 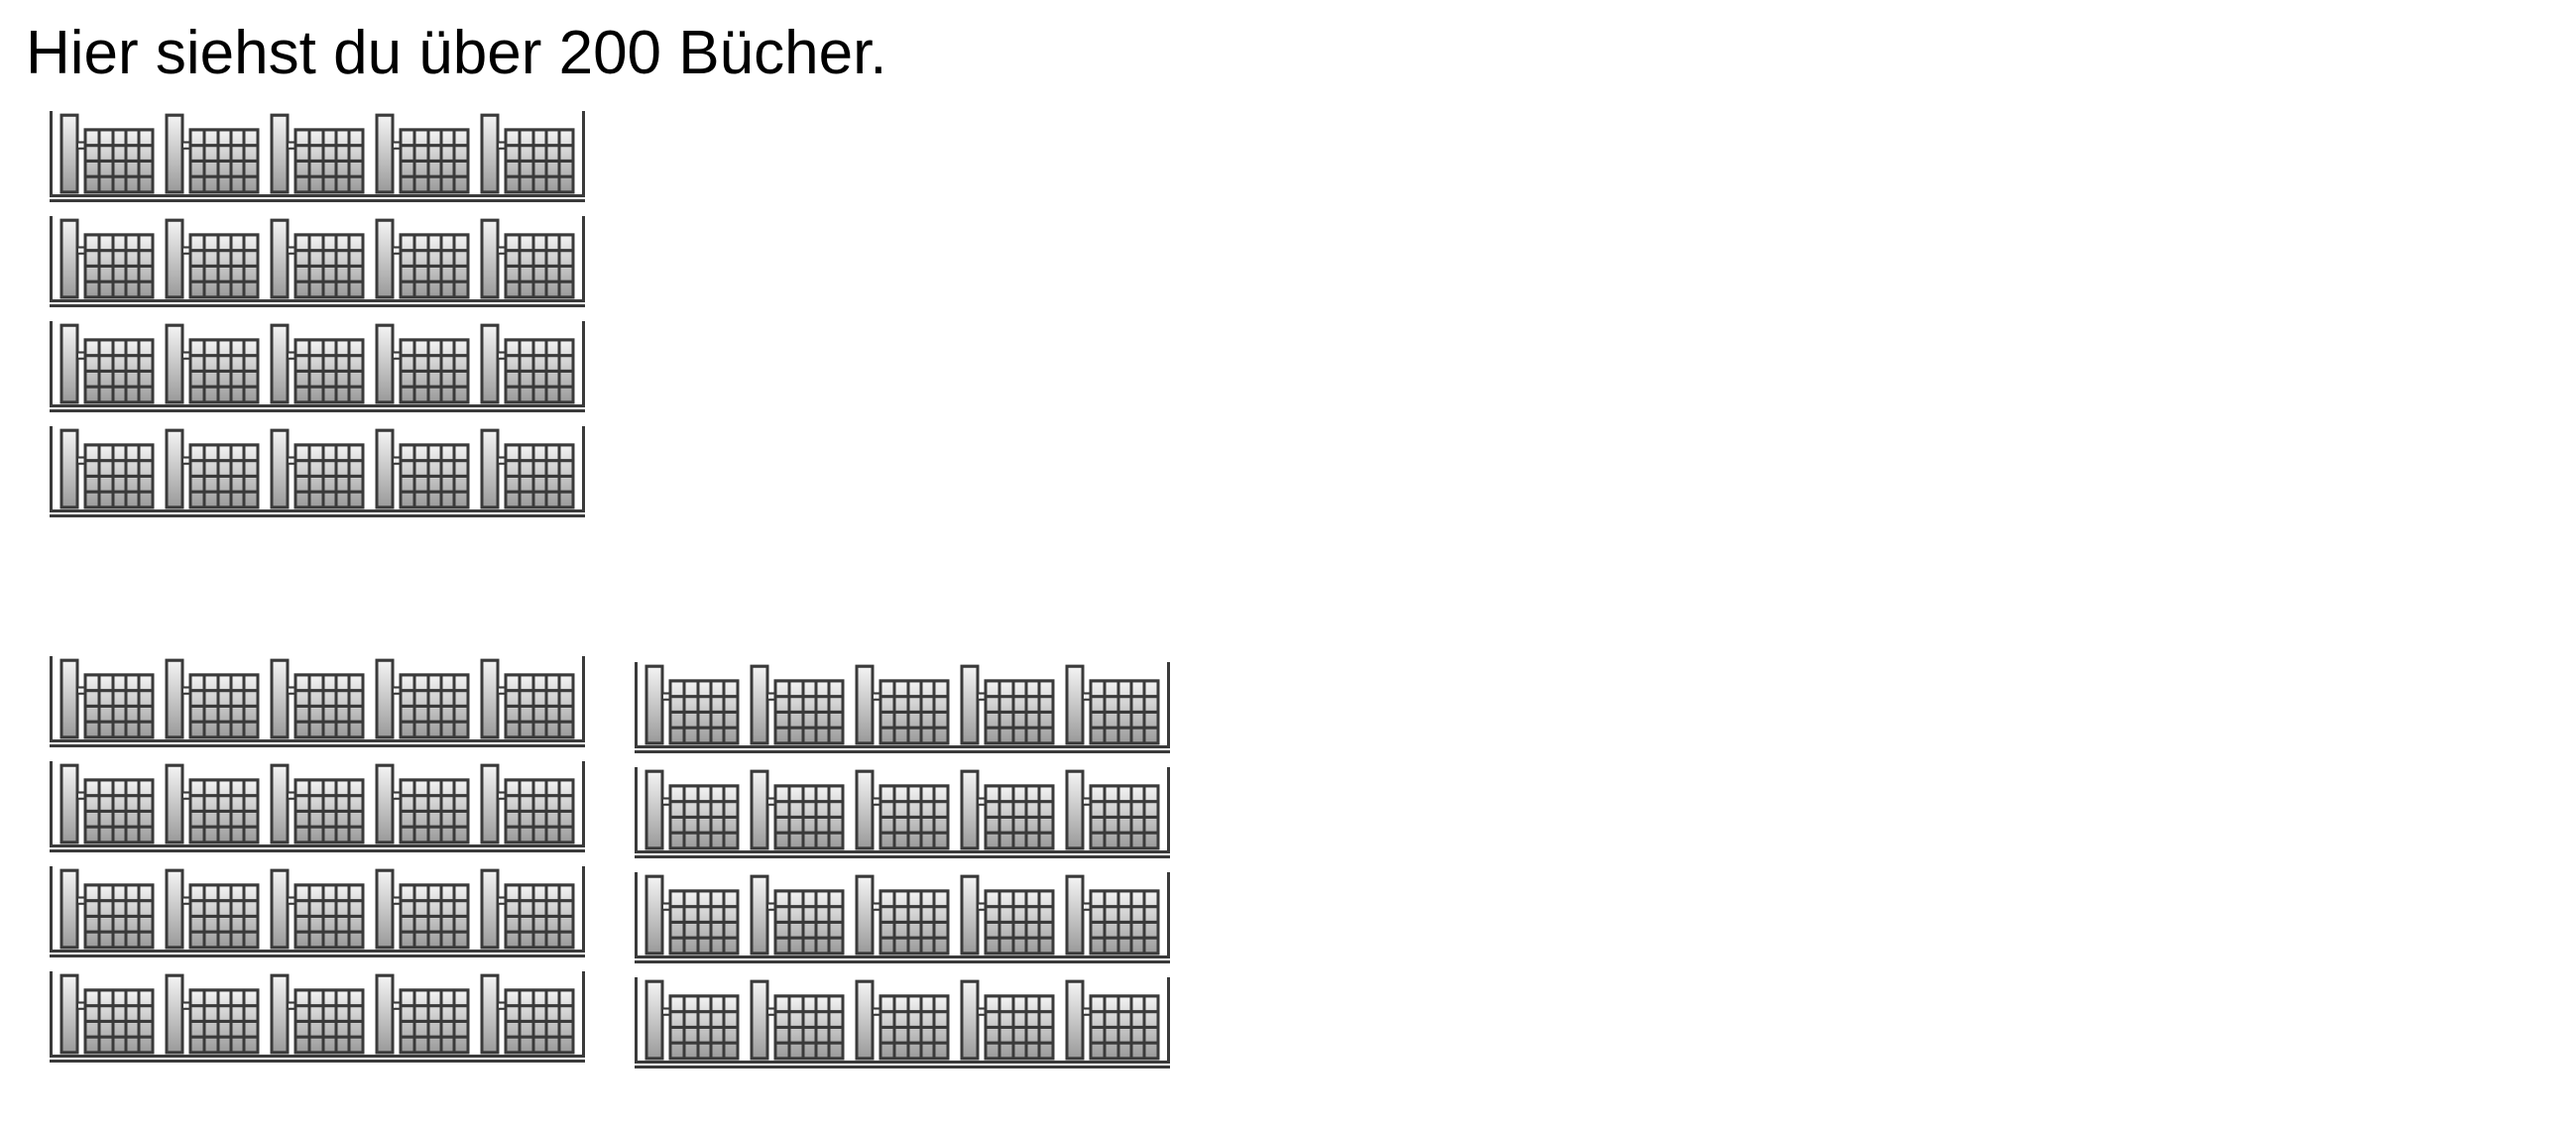 What do you see at coordinates (456, 53) in the screenshot?
I see `page-caption: Hier siehst du über 200 Bücher.` at bounding box center [456, 53].